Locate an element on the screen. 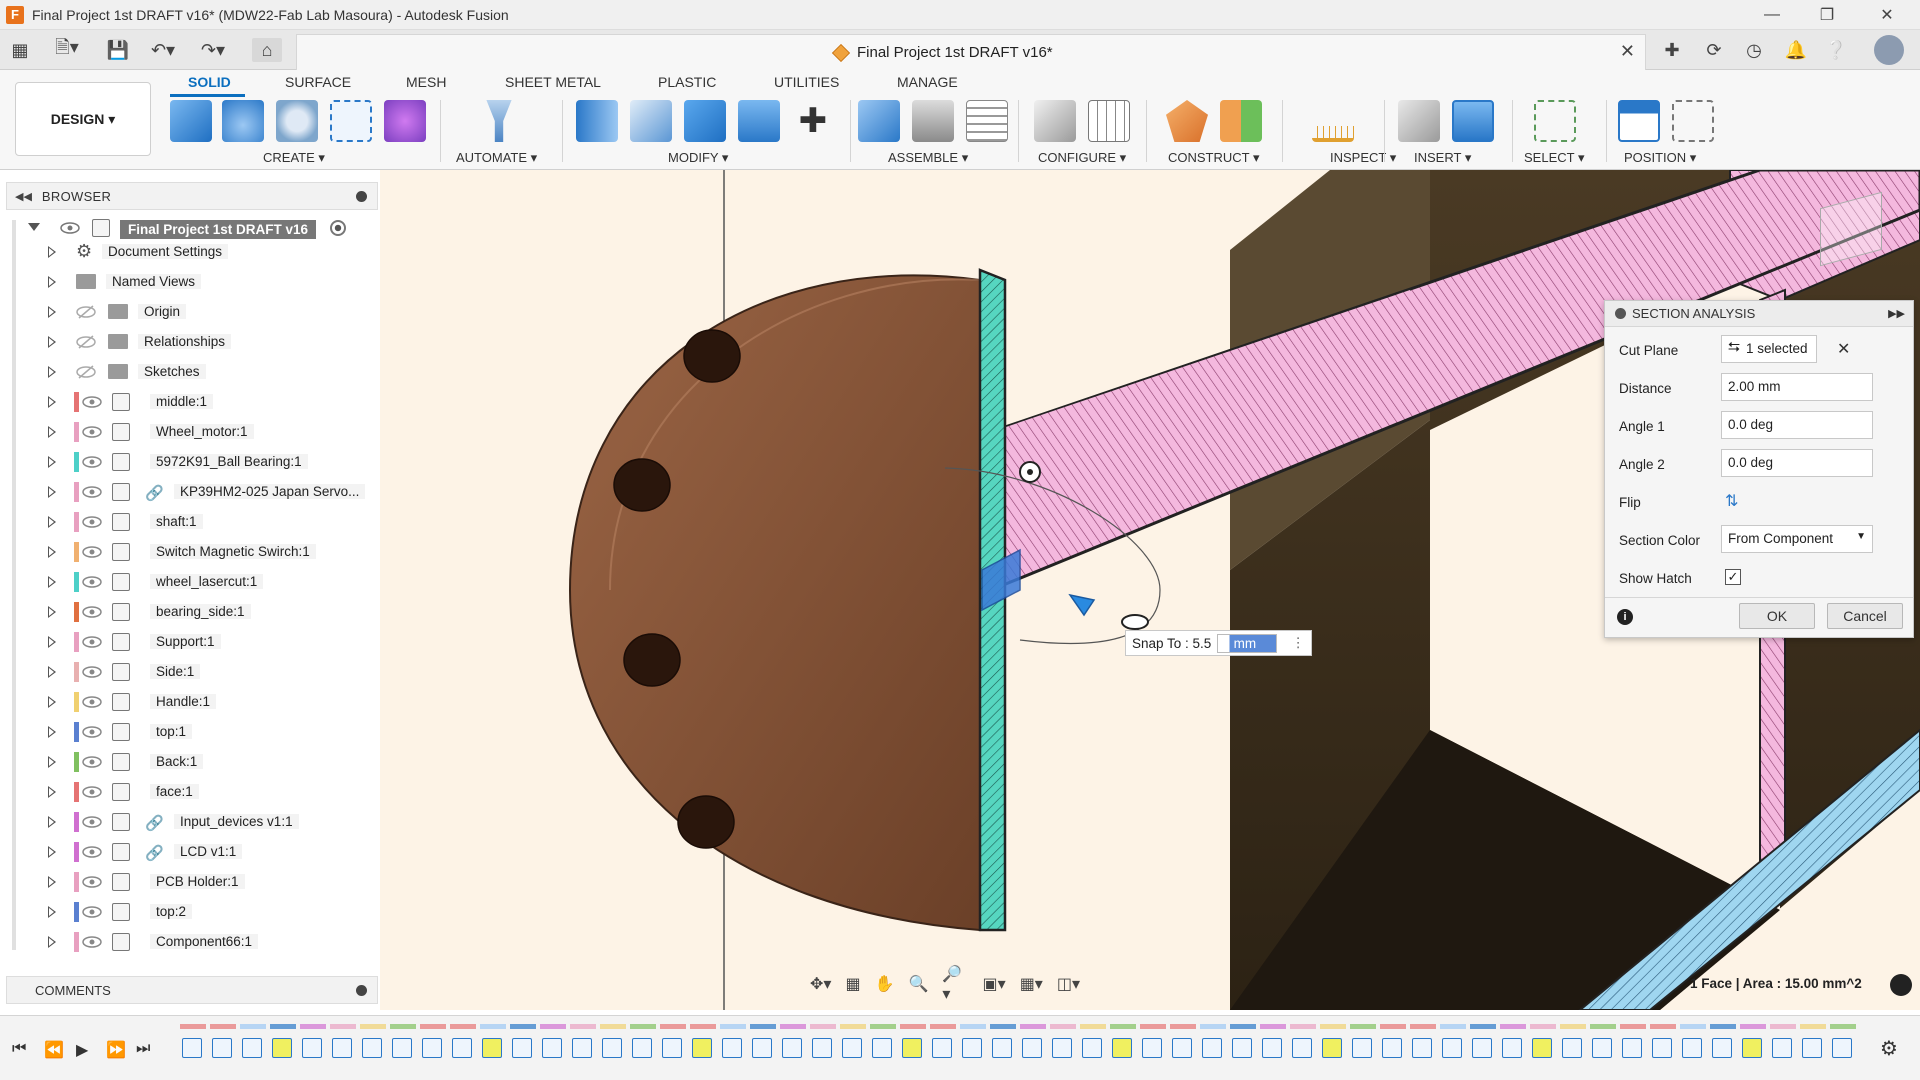  distance-input: 0 mm is located at coordinates (1247, 643).